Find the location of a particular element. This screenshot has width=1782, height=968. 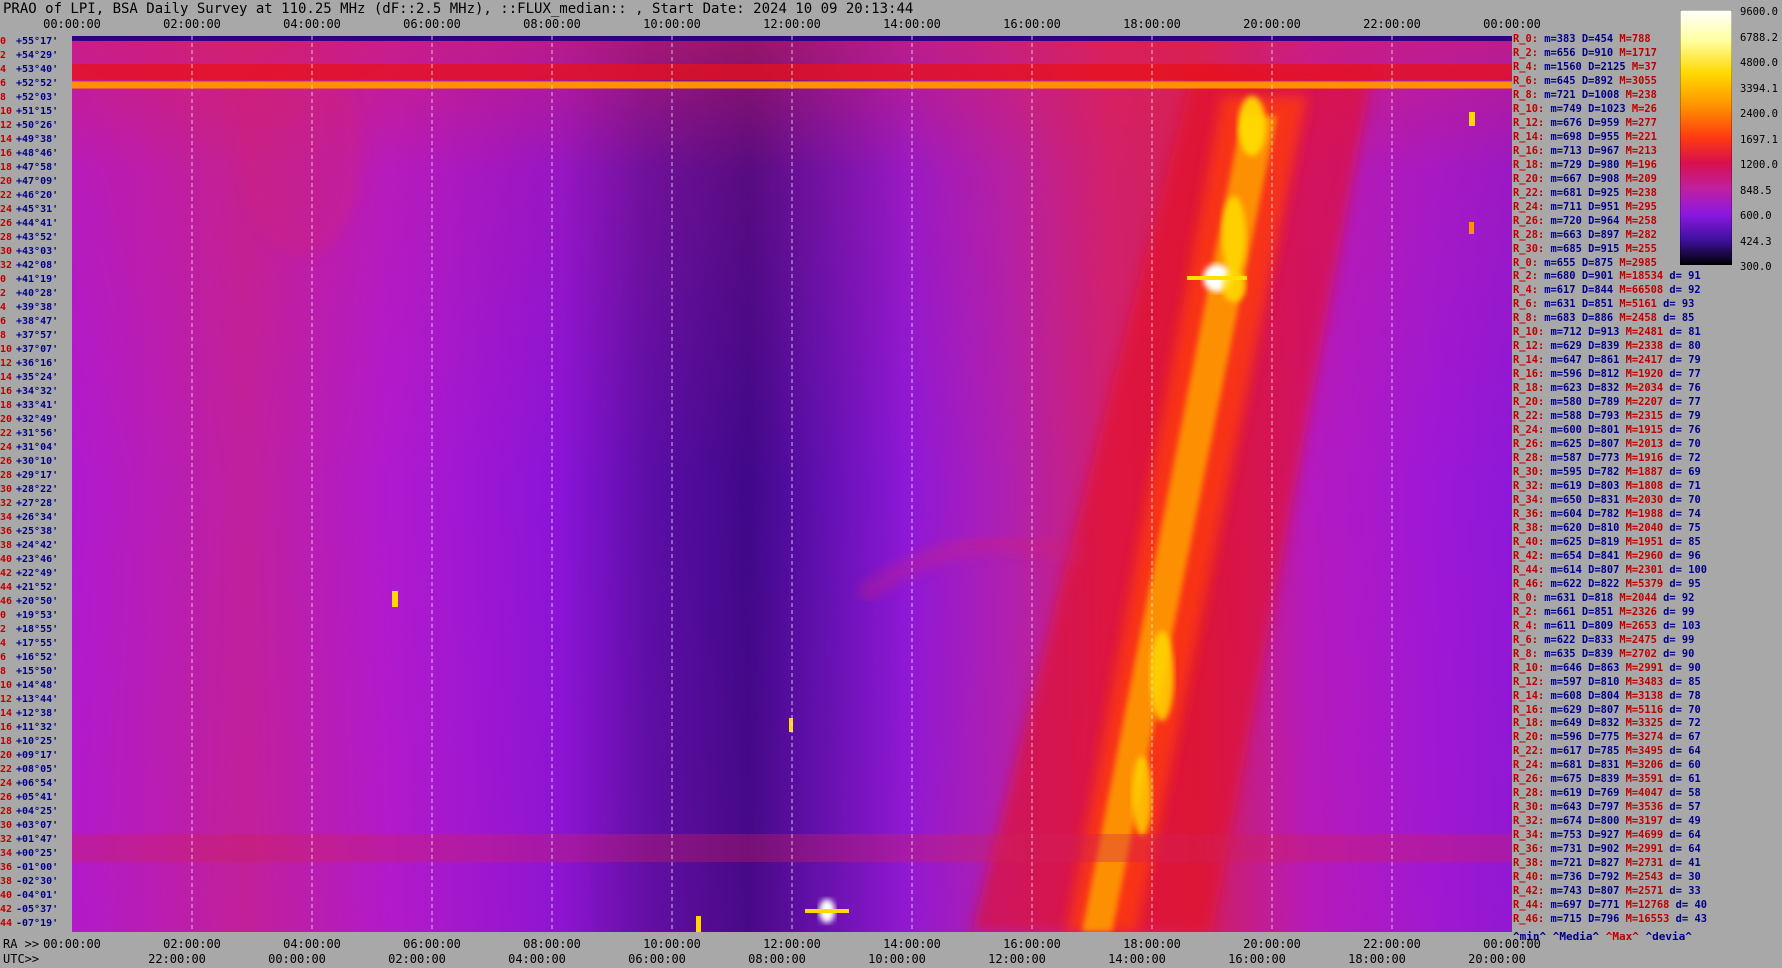

row-stat-r: R_22: is located at coordinates (1532, 416).